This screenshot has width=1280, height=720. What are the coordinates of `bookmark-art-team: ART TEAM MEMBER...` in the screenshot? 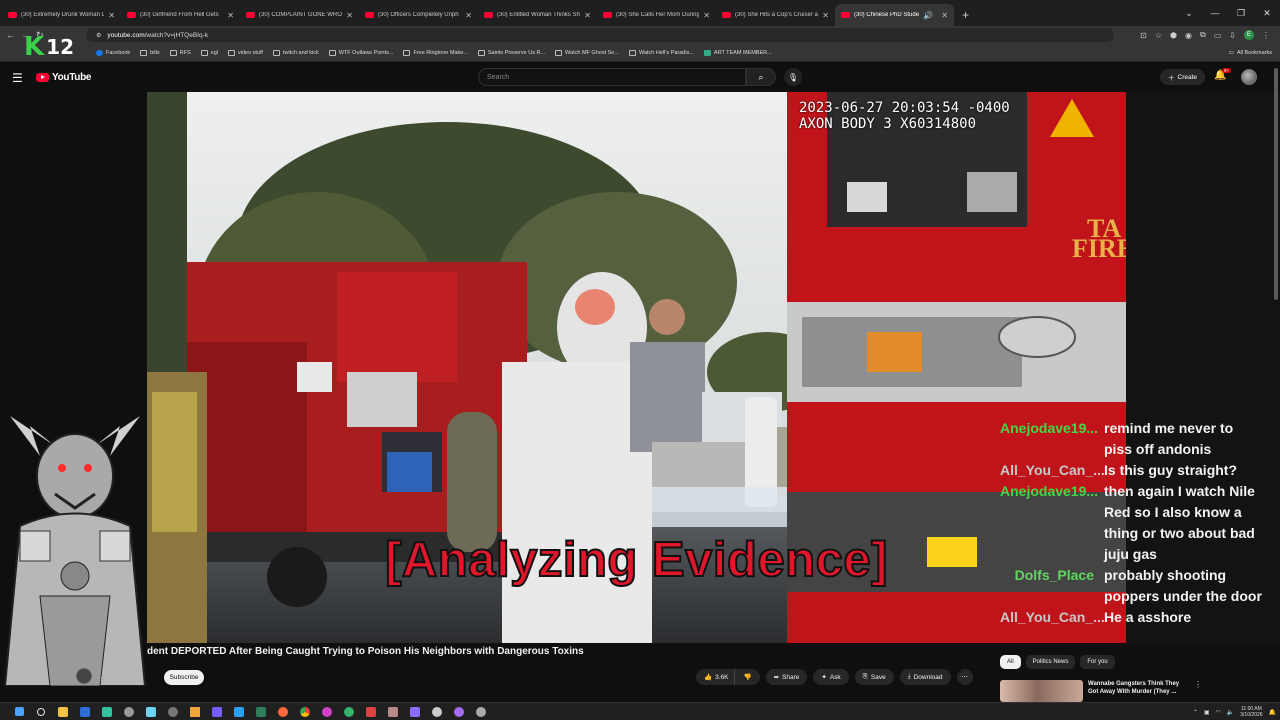 It's located at (737, 52).